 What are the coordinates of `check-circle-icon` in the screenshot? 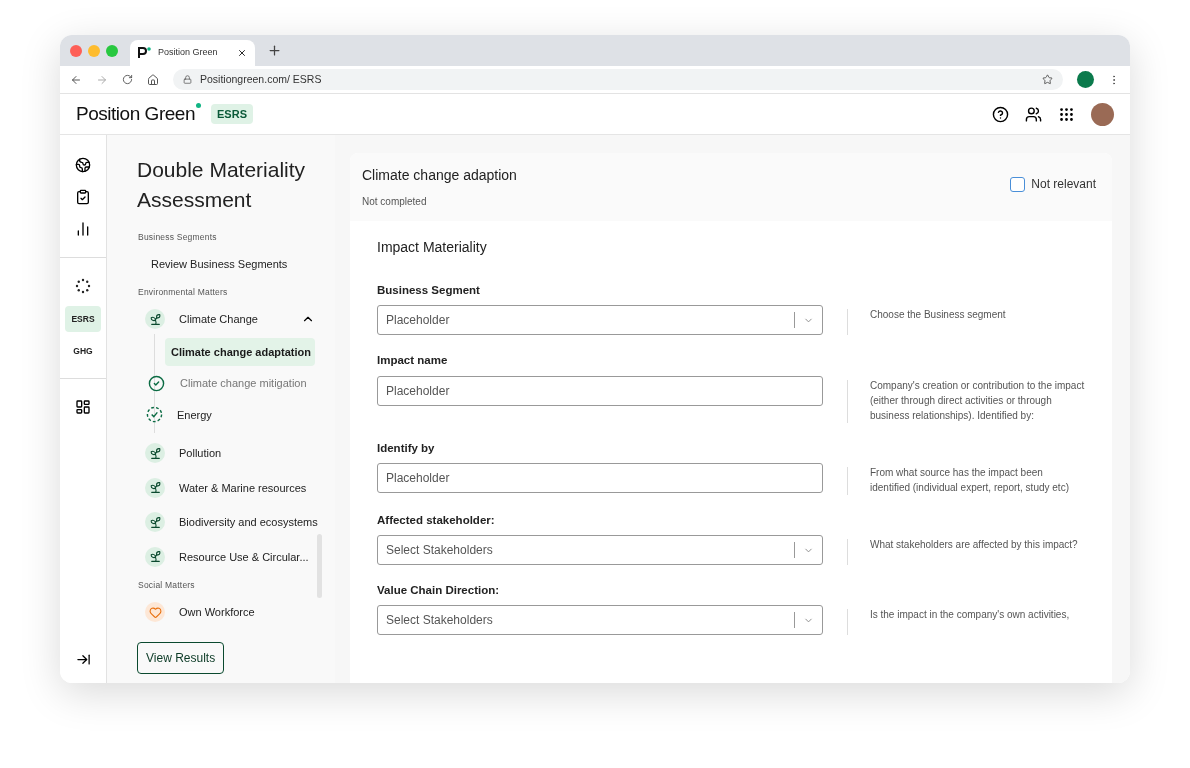 It's located at (156, 383).